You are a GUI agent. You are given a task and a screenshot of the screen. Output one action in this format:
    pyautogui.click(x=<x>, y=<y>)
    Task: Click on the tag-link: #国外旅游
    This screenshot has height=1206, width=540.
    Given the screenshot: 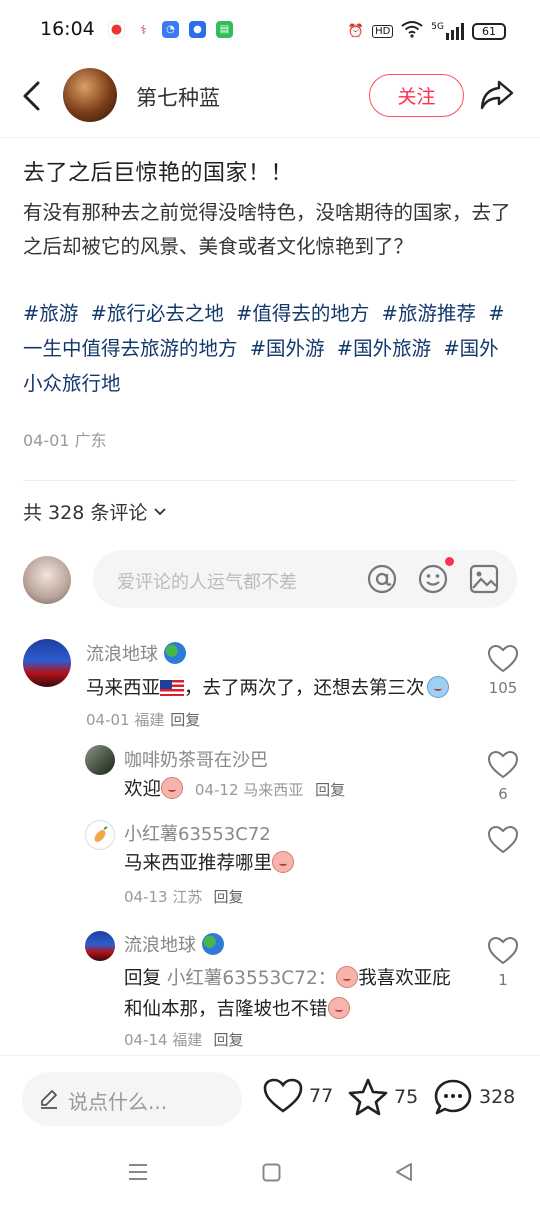 What is the action you would take?
    pyautogui.click(x=384, y=348)
    